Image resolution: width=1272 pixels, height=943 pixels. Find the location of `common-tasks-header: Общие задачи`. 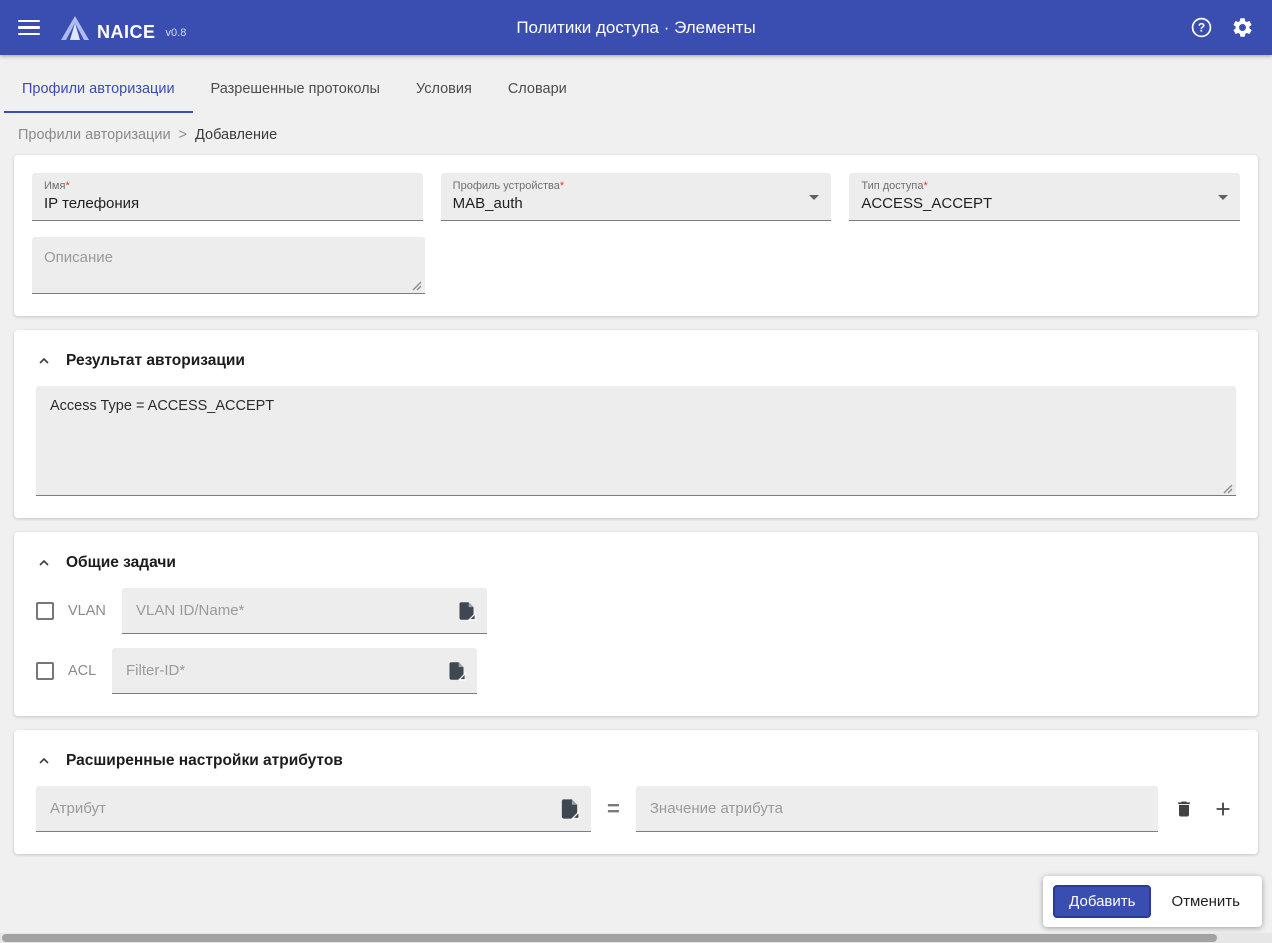

common-tasks-header: Общие задачи is located at coordinates (636, 563).